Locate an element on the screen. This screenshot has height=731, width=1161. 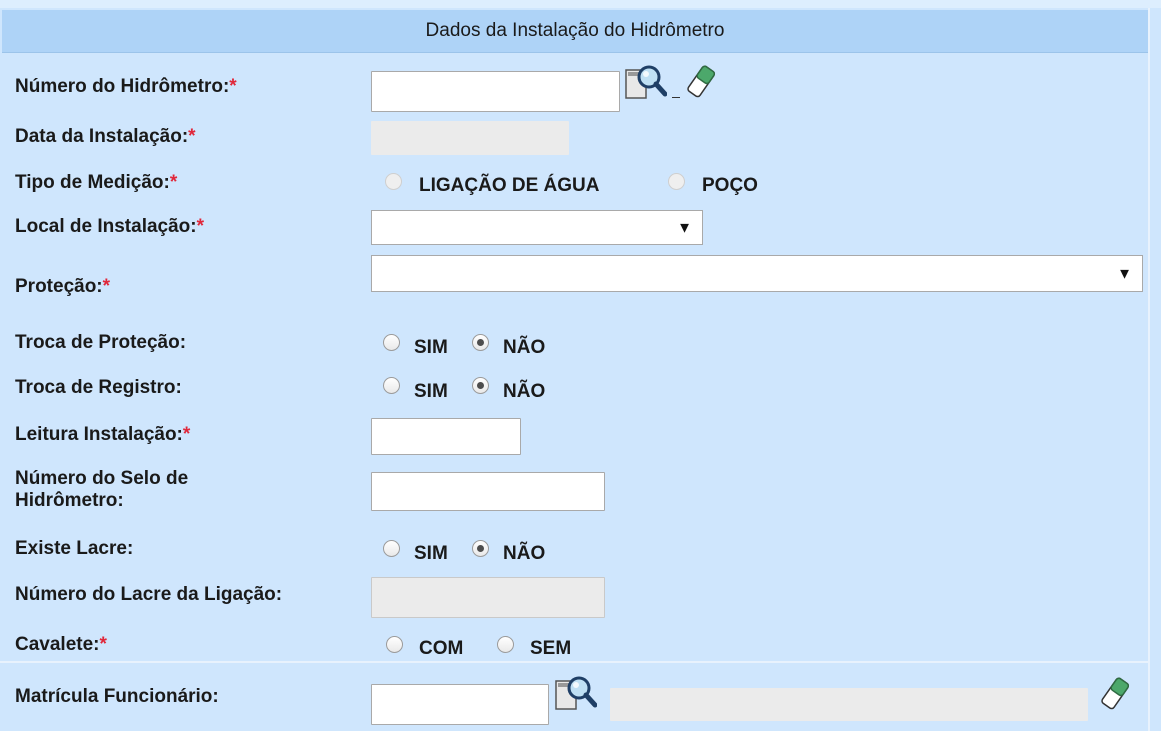
existe-lacre-nao-label: NÃO is located at coordinates (524, 553).